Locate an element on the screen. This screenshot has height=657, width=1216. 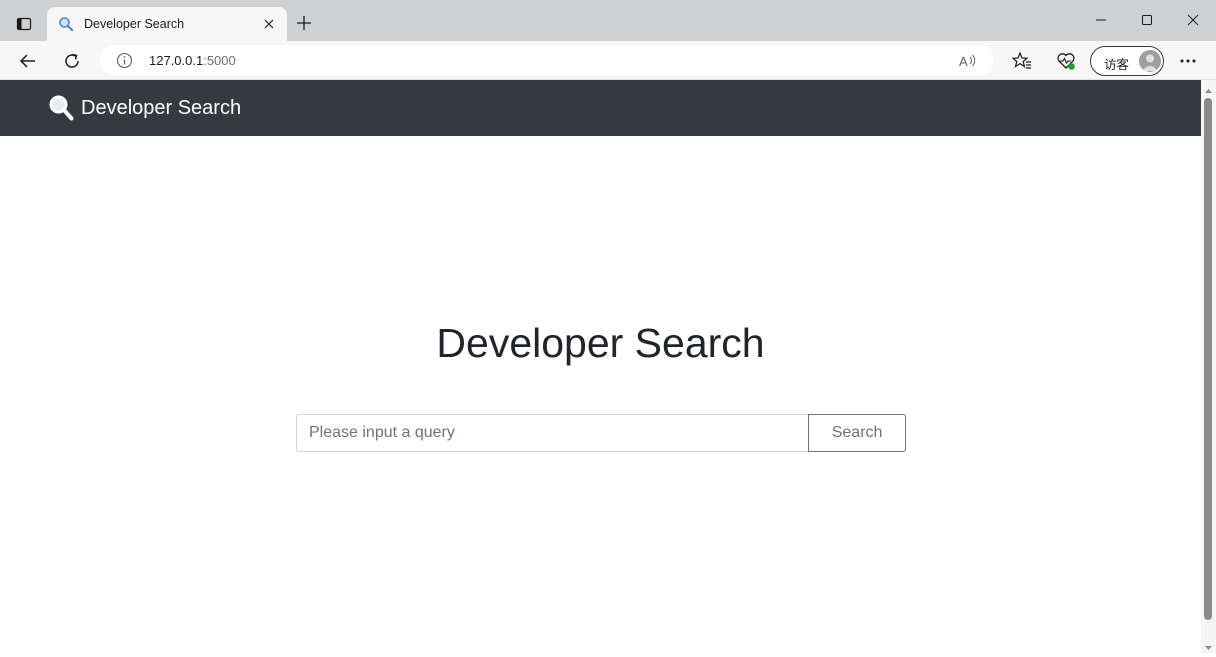
browser-toolbar: 127.0.0.1:5000 A 访客 is located at coordinates (608, 60).